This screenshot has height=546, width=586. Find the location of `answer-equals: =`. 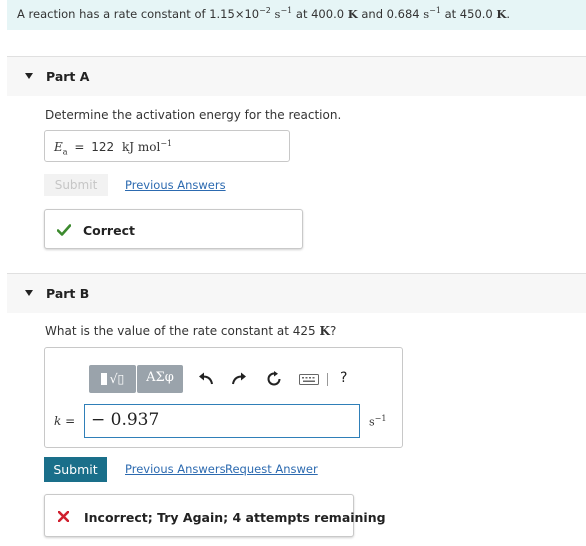

answer-equals: = is located at coordinates (79, 147).